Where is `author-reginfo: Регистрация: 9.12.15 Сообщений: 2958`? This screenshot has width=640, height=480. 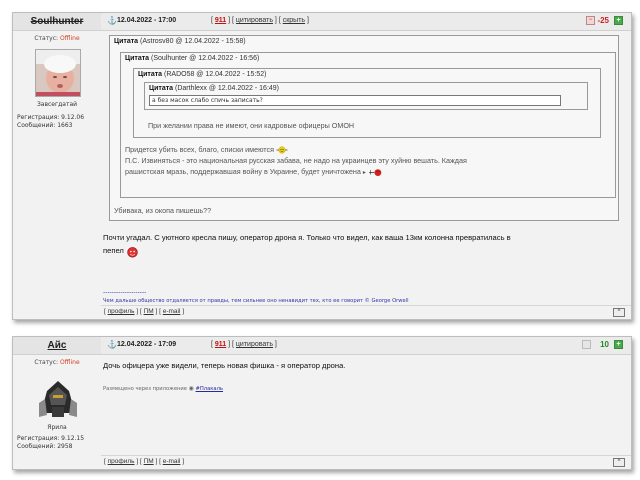 author-reginfo: Регистрация: 9.12.15 Сообщений: 2958 is located at coordinates (51, 442).